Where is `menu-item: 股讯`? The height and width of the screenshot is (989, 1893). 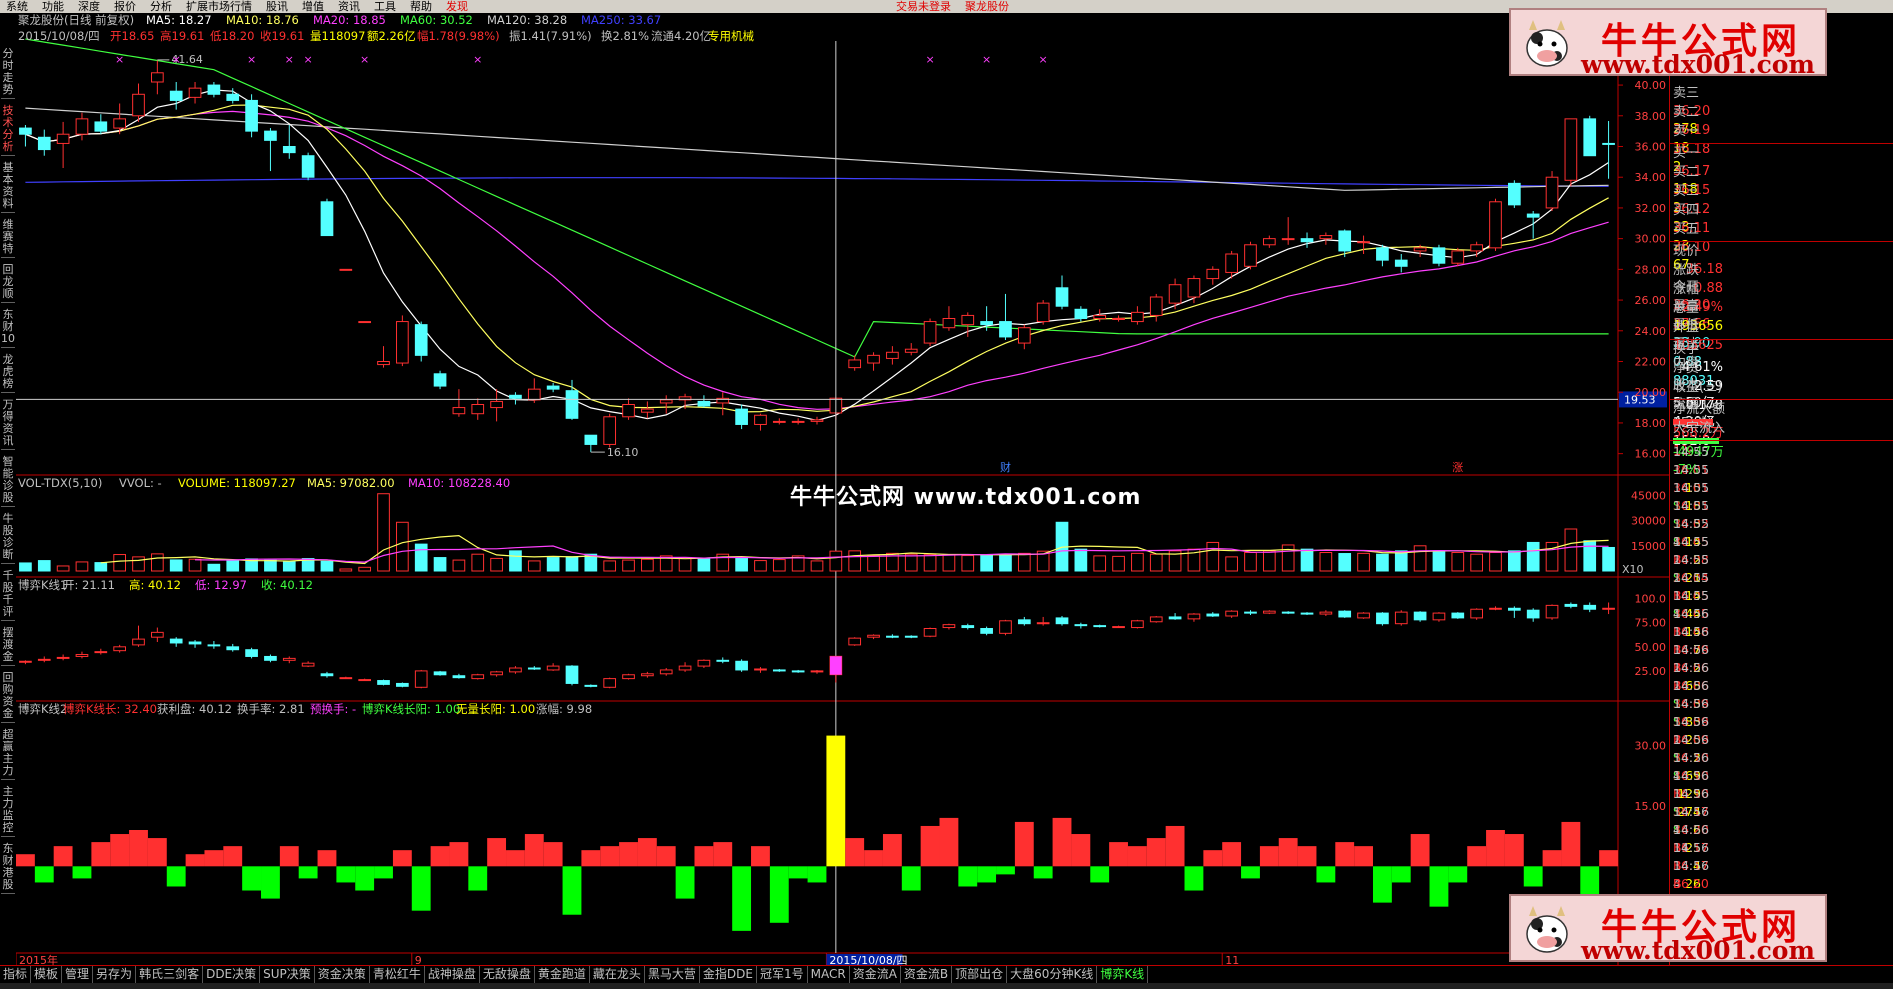 menu-item: 股讯 is located at coordinates (277, 6).